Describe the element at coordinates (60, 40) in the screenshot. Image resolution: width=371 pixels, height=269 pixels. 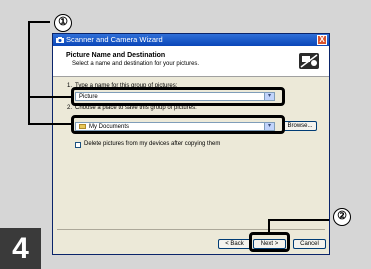
I see `wizard-icon` at that location.